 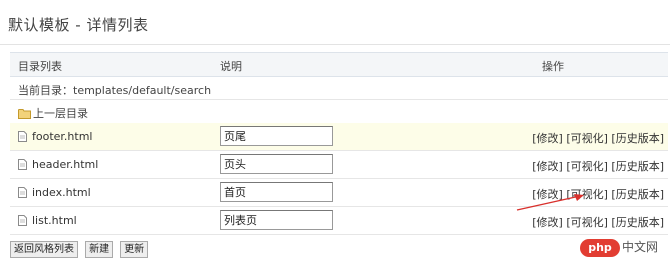 I want to click on file-name: list.html, so click(x=47, y=220).